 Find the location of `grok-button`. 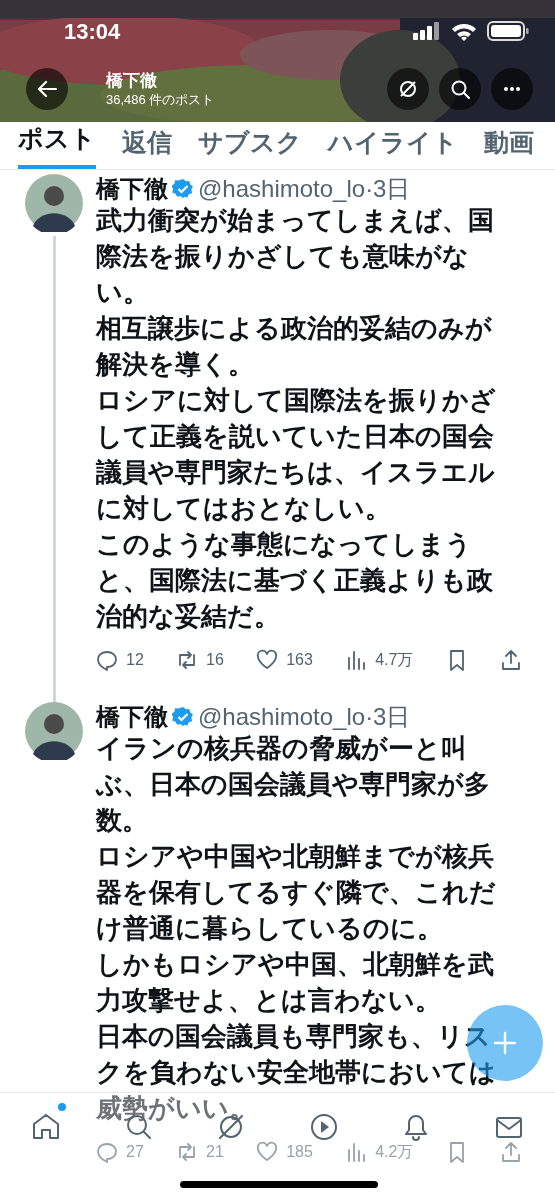

grok-button is located at coordinates (408, 89).